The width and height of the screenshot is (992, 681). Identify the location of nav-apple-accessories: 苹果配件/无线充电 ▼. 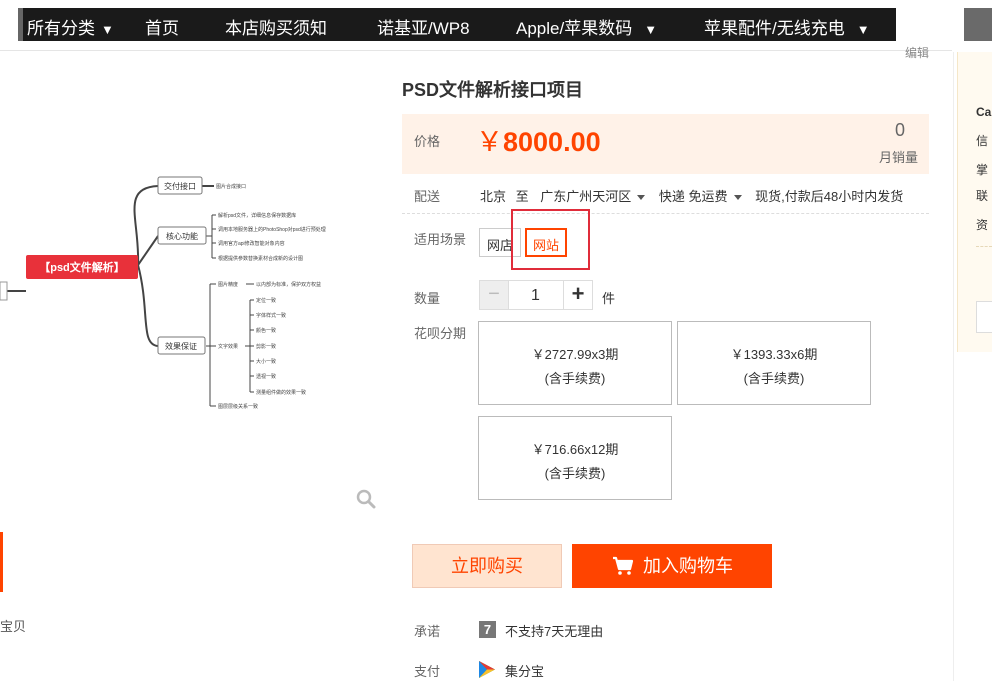
(787, 26).